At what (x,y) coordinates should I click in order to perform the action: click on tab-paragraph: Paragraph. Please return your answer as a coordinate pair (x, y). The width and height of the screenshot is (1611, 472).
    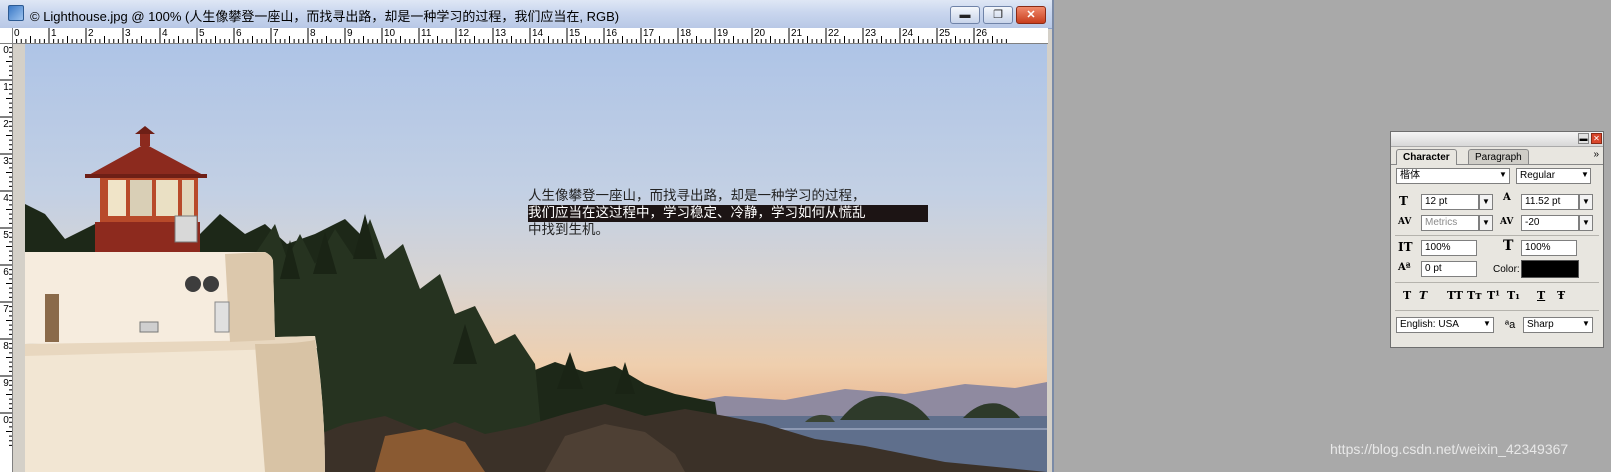
    Looking at the image, I should click on (1498, 156).